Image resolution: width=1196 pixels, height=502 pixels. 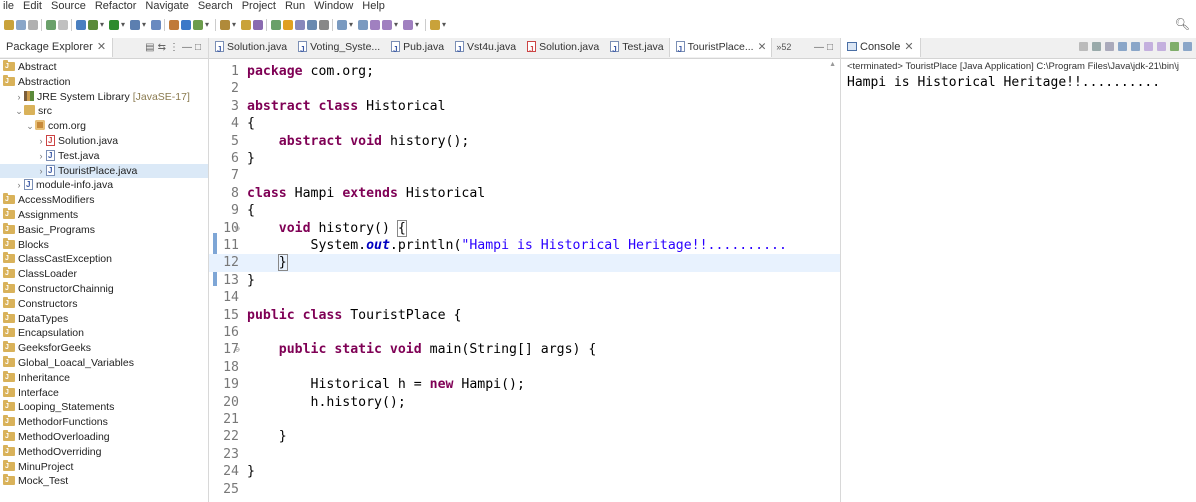 I want to click on code-line: 9{, so click(x=524, y=210).